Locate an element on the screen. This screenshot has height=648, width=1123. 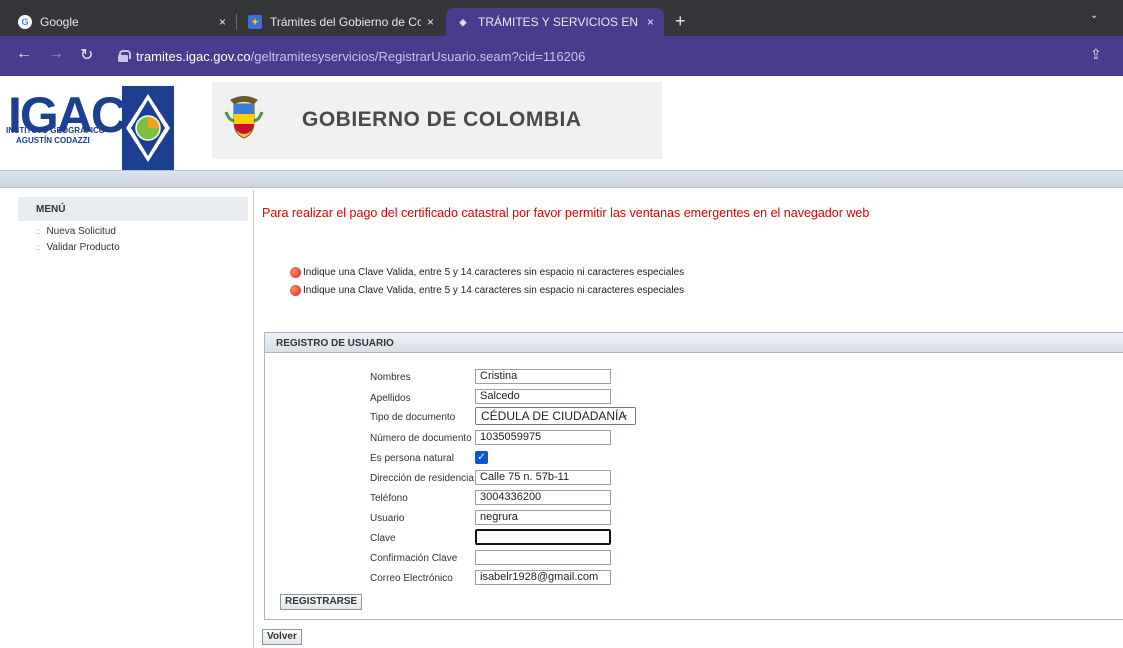
telefono-label: Teléfono is located at coordinates (389, 498).